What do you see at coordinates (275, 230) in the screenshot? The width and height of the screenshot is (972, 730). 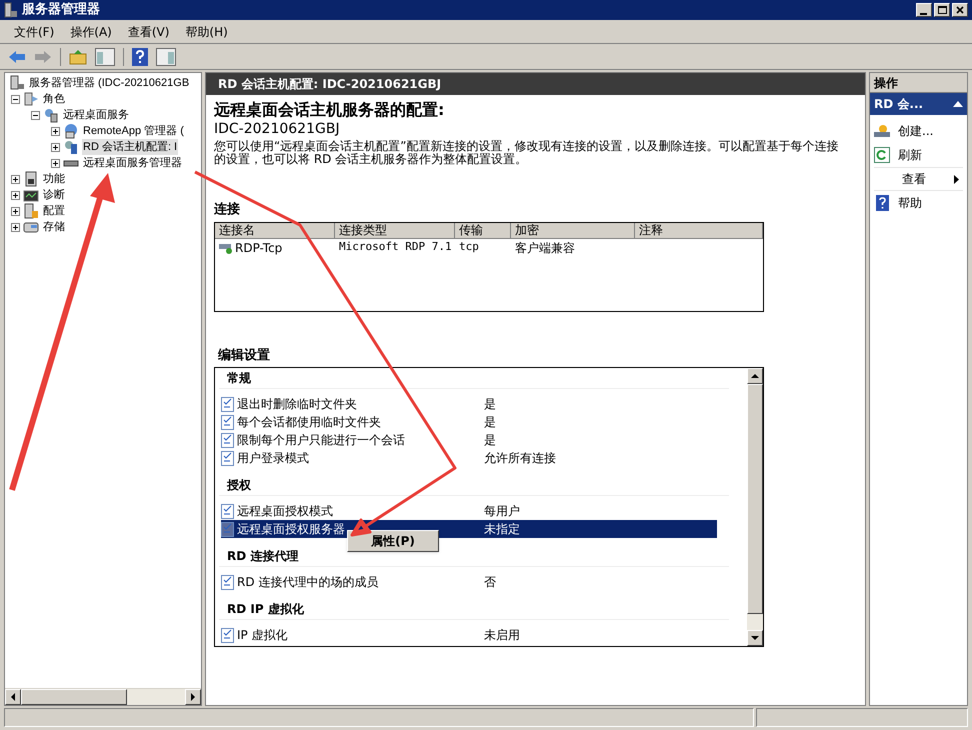 I see `column-header: 连接名` at bounding box center [275, 230].